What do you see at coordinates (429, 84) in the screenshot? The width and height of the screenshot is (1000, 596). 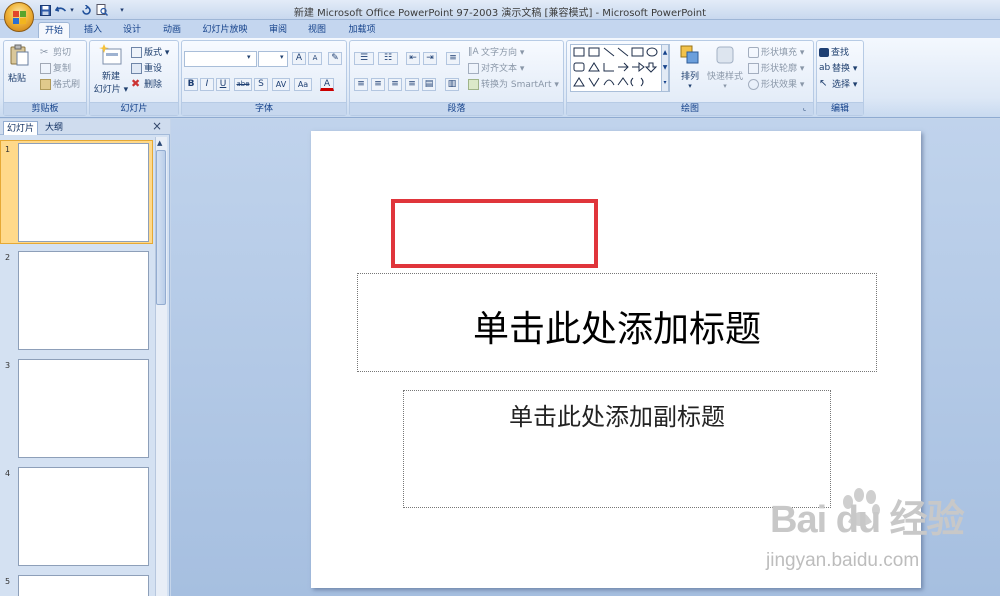 I see `distributed-icon: ▤` at bounding box center [429, 84].